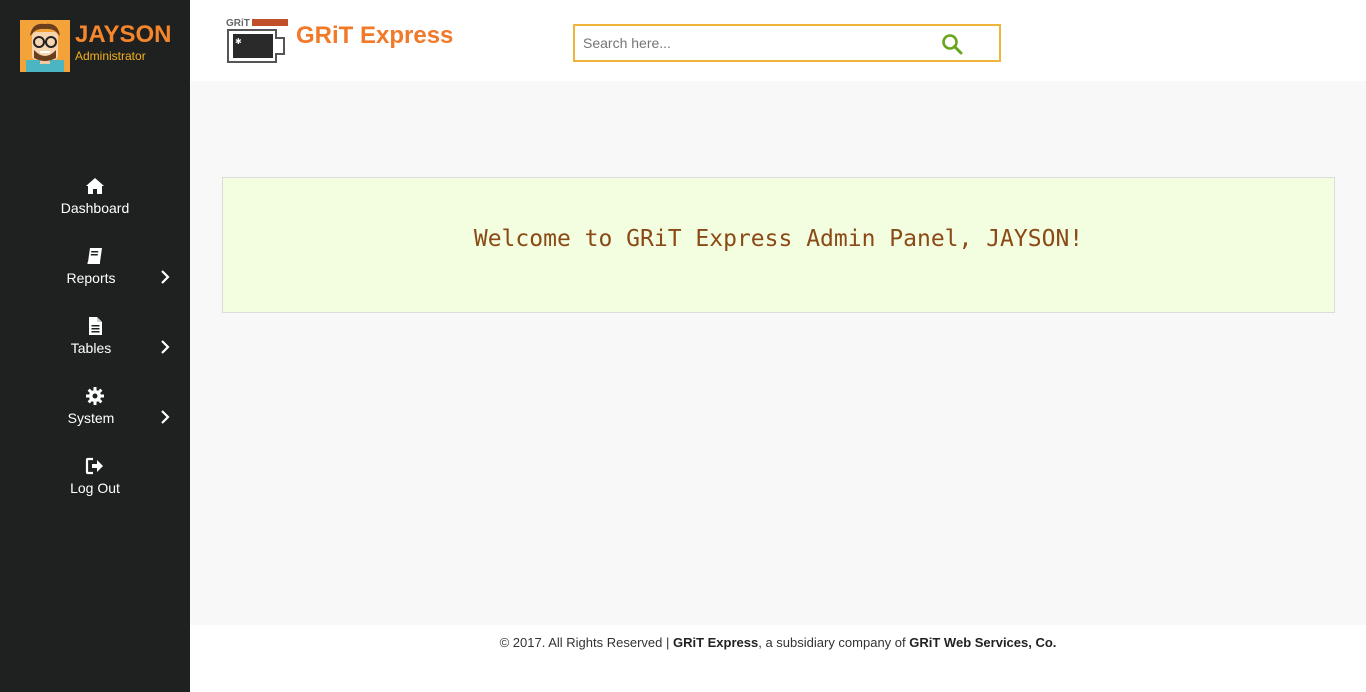 Image resolution: width=1366 pixels, height=692 pixels. Describe the element at coordinates (95, 279) in the screenshot. I see `sidebar-item-reports: Reports` at that location.